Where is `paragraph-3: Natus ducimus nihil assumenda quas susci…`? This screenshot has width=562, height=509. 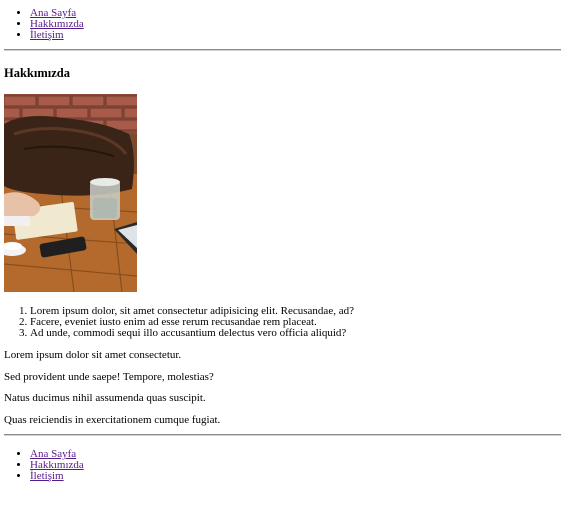
paragraph-3: Natus ducimus nihil assumenda quas susci… is located at coordinates (105, 398).